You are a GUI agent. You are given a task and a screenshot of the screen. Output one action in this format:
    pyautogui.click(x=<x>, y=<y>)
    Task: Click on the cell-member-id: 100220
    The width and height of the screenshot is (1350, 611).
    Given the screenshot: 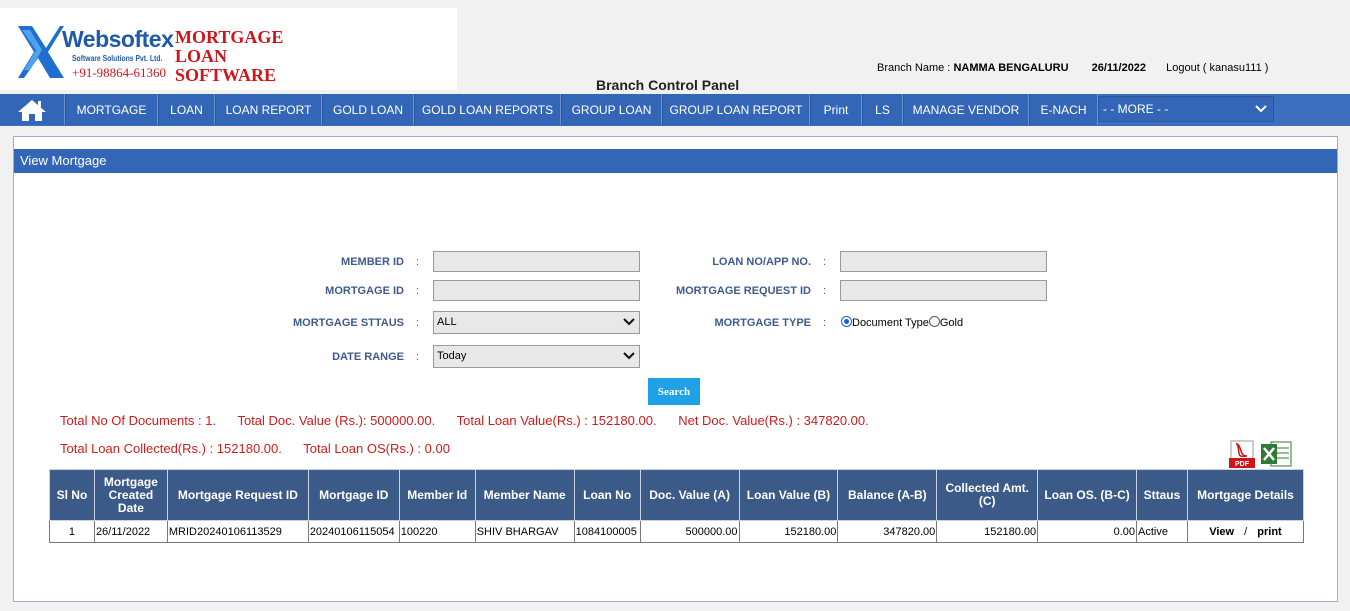 What is the action you would take?
    pyautogui.click(x=437, y=531)
    